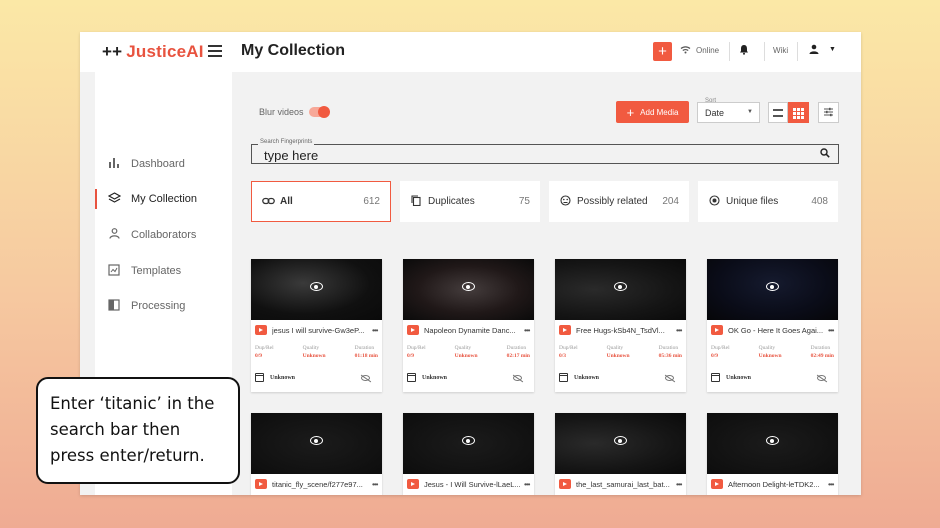 The height and width of the screenshot is (528, 940). Describe the element at coordinates (715, 113) in the screenshot. I see `sort-value: Date` at that location.